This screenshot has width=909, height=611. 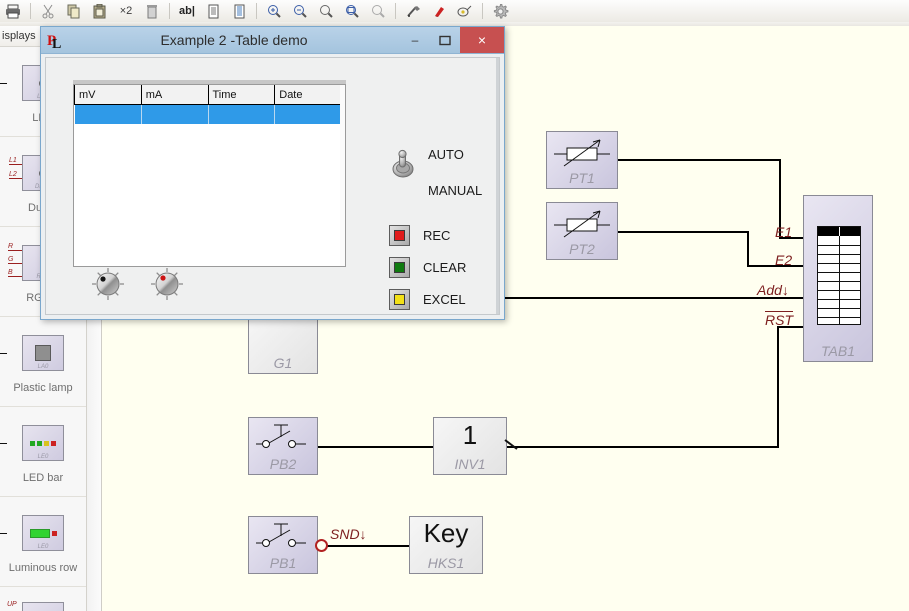 I want to click on column-header-date: Date, so click(x=308, y=95).